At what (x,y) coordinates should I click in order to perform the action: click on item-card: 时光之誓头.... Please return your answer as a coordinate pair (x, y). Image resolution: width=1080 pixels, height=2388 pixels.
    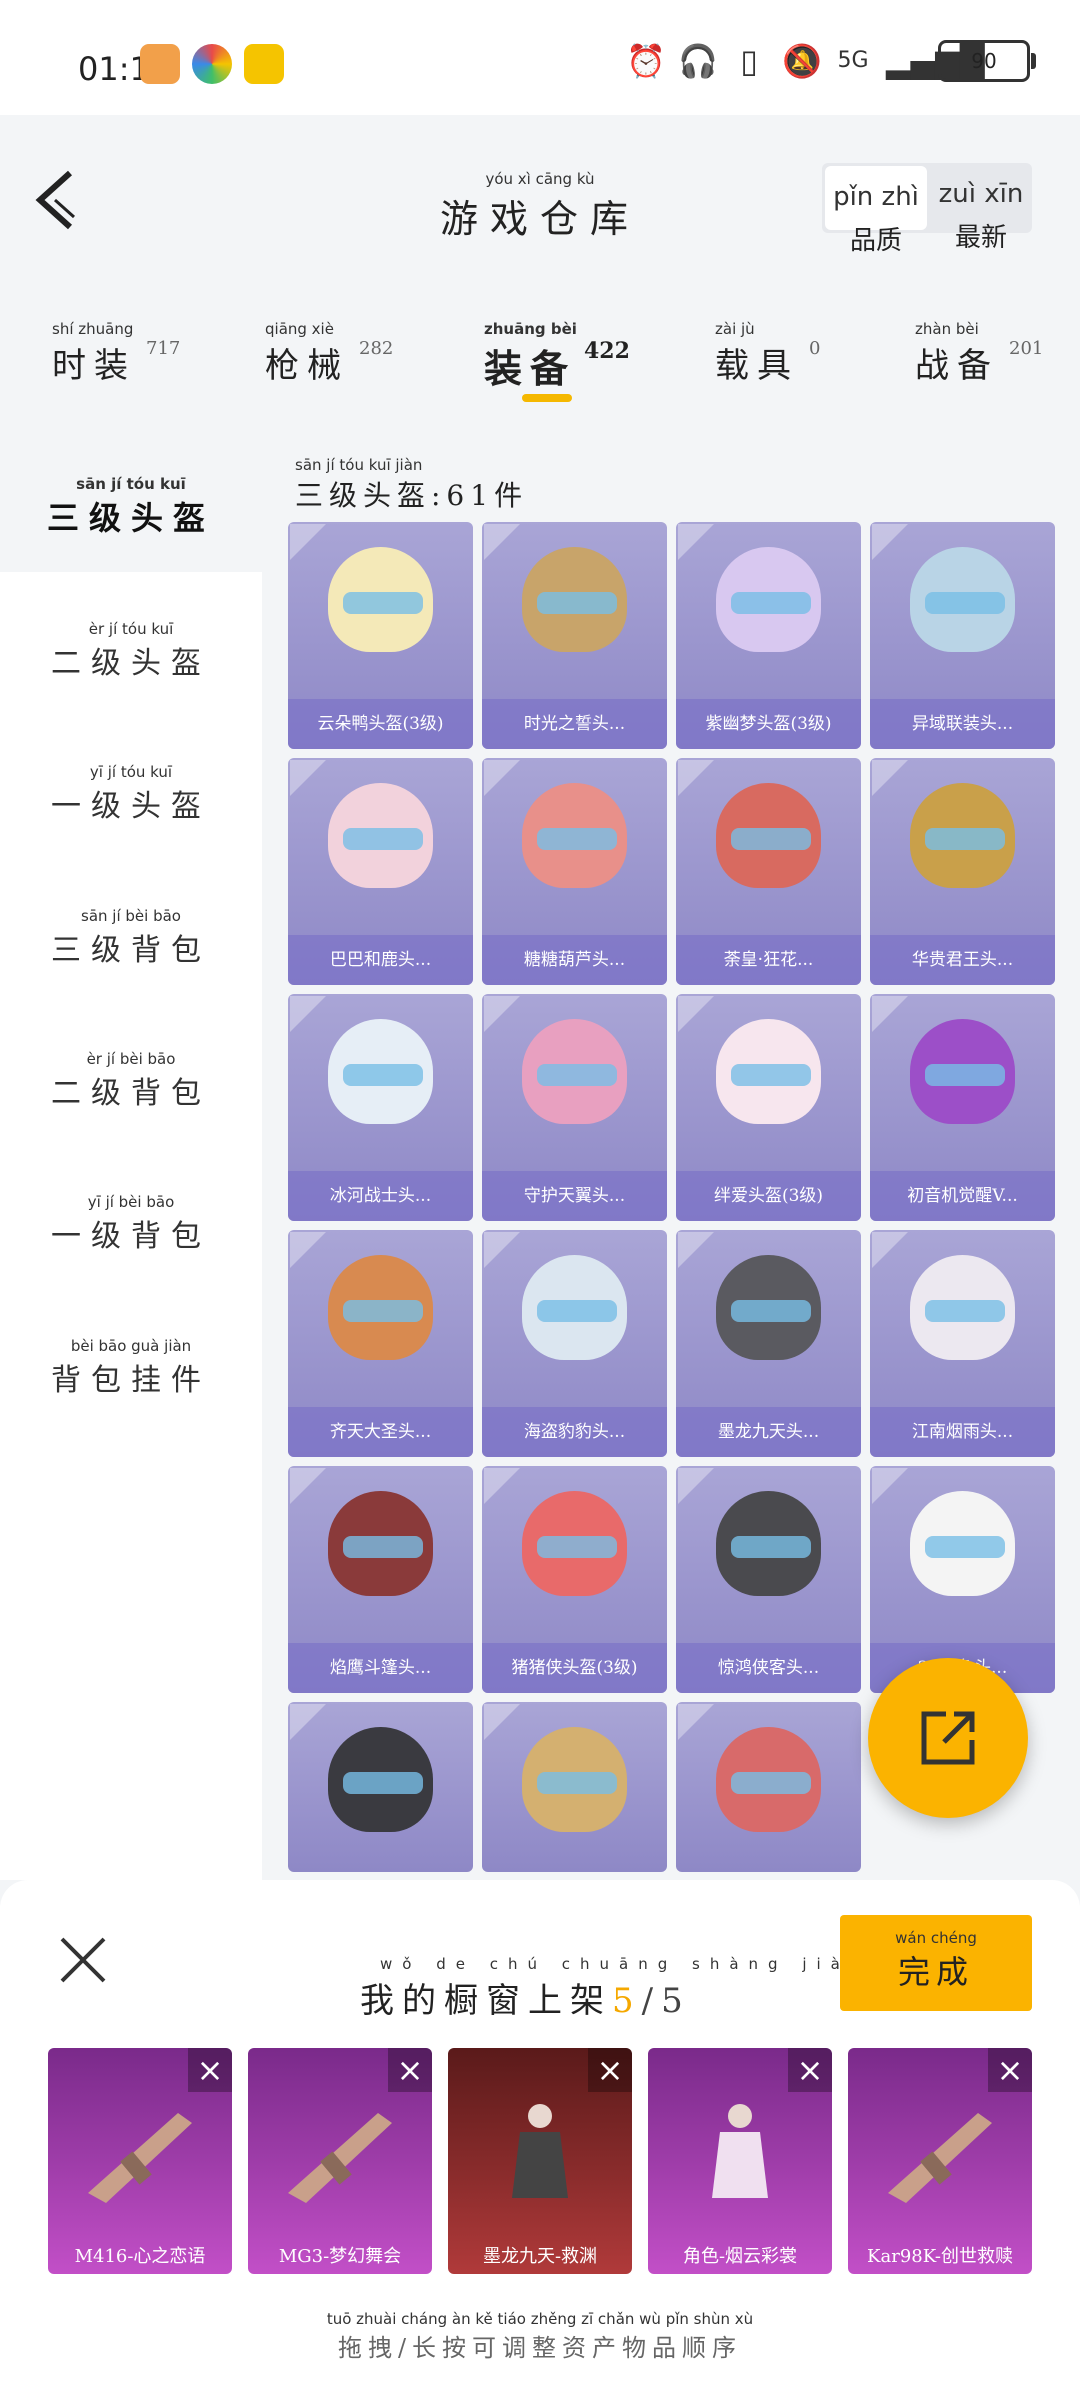
    Looking at the image, I should click on (574, 635).